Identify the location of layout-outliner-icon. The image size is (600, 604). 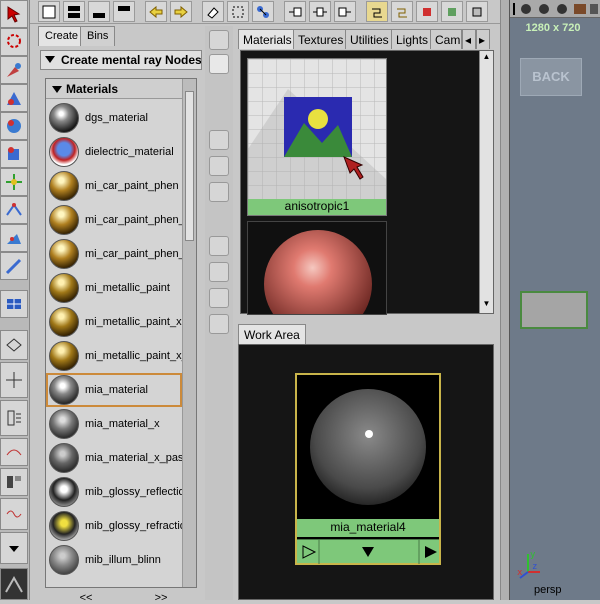
(14, 418).